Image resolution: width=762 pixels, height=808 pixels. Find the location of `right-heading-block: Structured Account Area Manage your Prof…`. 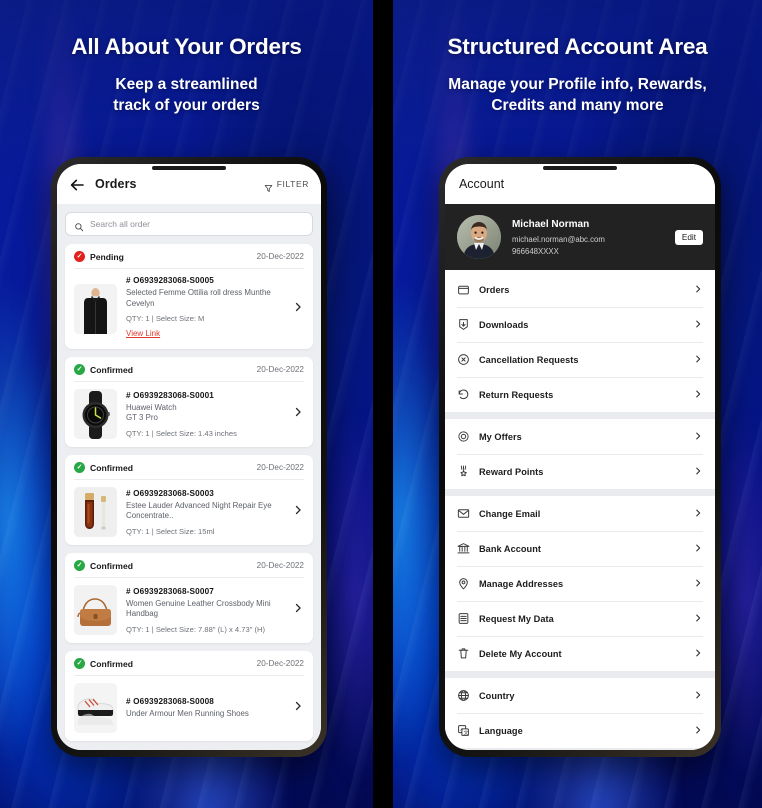

right-heading-block: Structured Account Area Manage your Prof… is located at coordinates (577, 75).